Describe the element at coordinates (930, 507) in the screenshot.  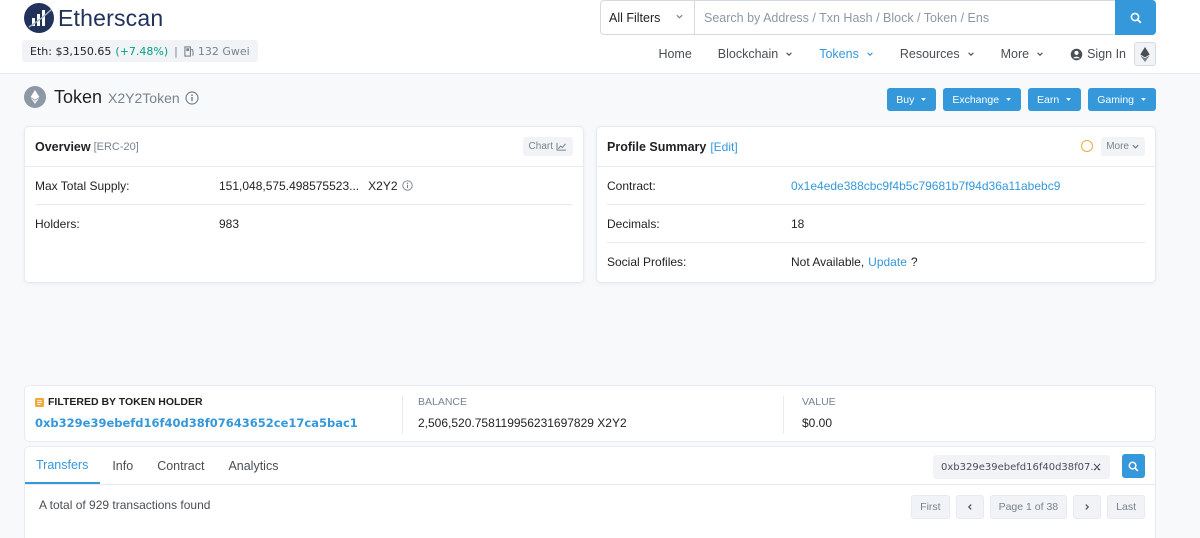
I see `first-page-button: First` at that location.